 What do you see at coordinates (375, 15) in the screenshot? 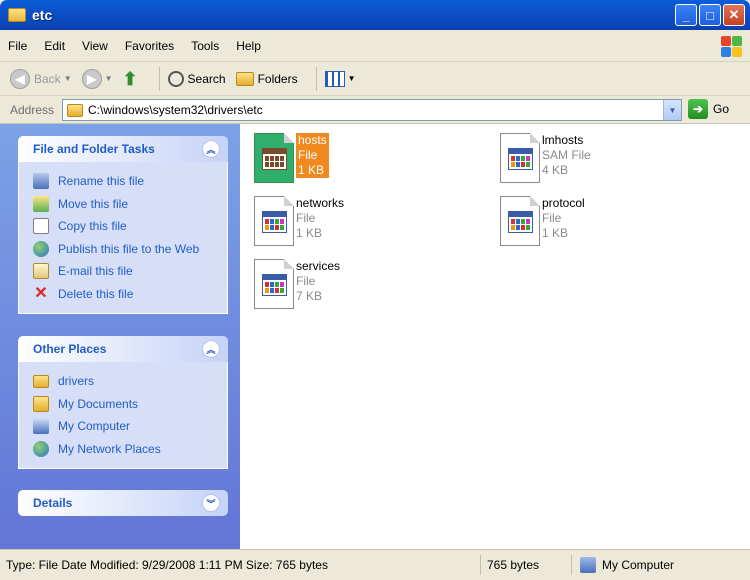
I see `title-bar: etc _ □ ✕` at bounding box center [375, 15].